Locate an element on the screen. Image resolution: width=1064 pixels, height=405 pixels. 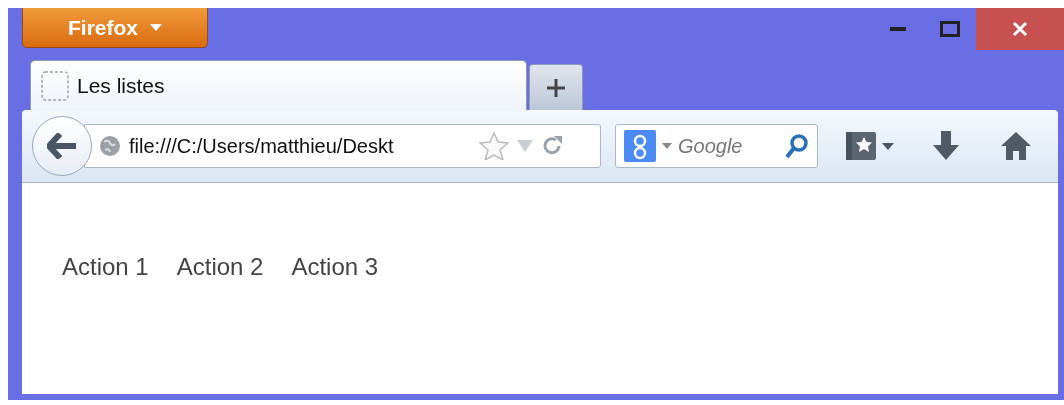
page-icon is located at coordinates (55, 85).